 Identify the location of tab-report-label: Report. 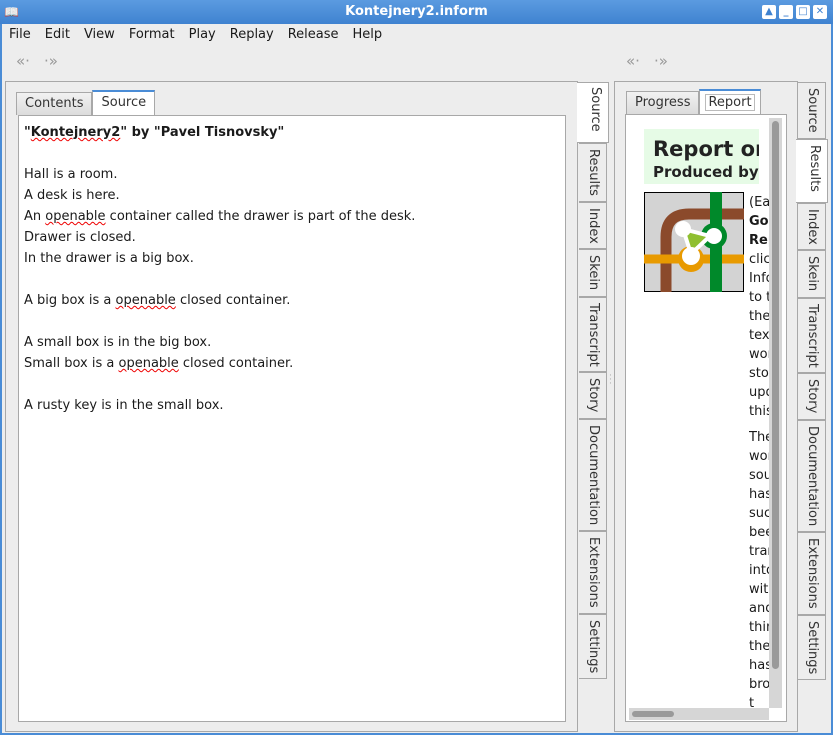
(730, 102).